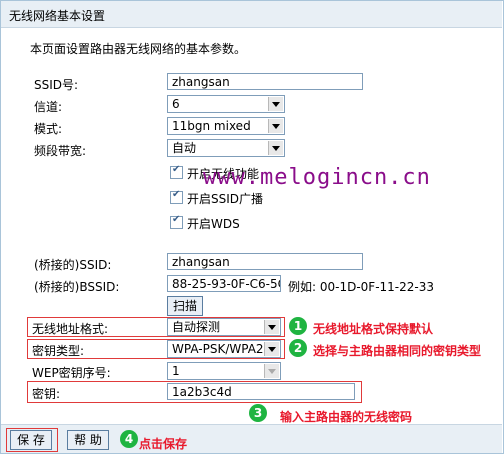  What do you see at coordinates (261, 391) in the screenshot?
I see `key-input: 1a2b3c4d` at bounding box center [261, 391].